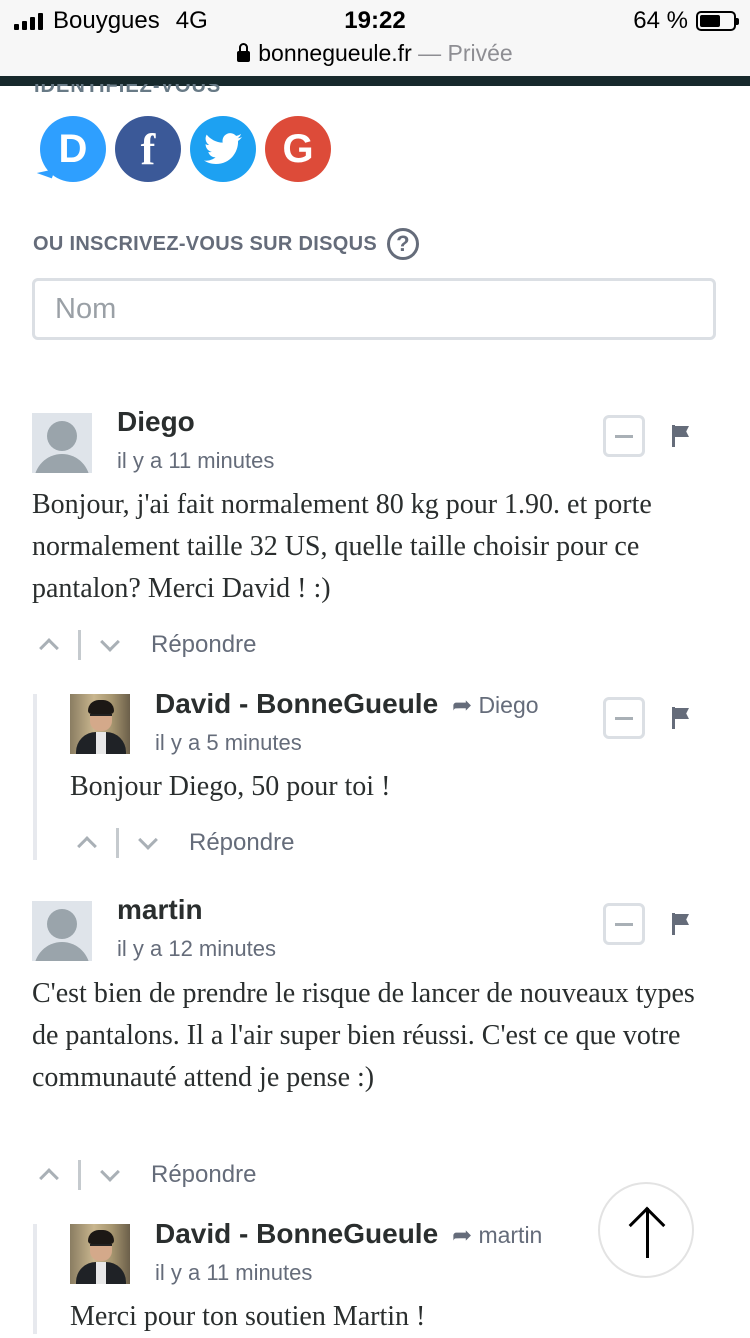 Image resolution: width=750 pixels, height=1338 pixels. What do you see at coordinates (185, 149) in the screenshot?
I see `social-login-buttons: D f G` at bounding box center [185, 149].